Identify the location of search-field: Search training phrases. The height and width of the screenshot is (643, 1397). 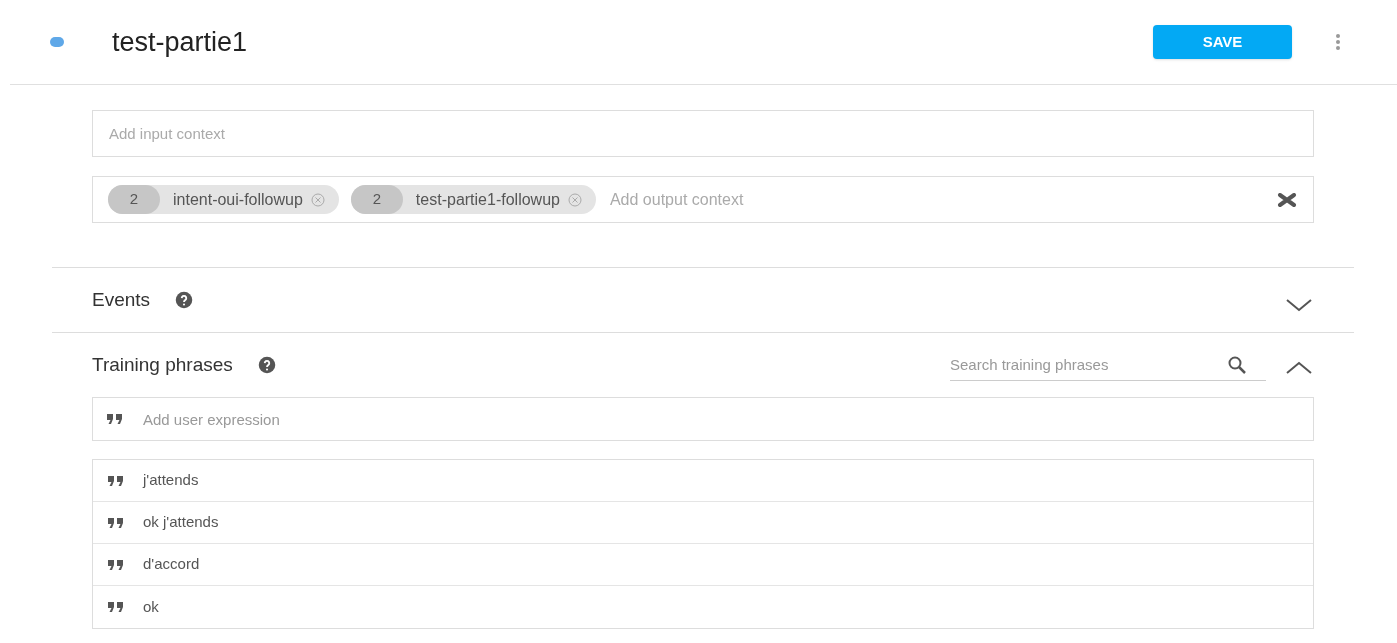
(1108, 365).